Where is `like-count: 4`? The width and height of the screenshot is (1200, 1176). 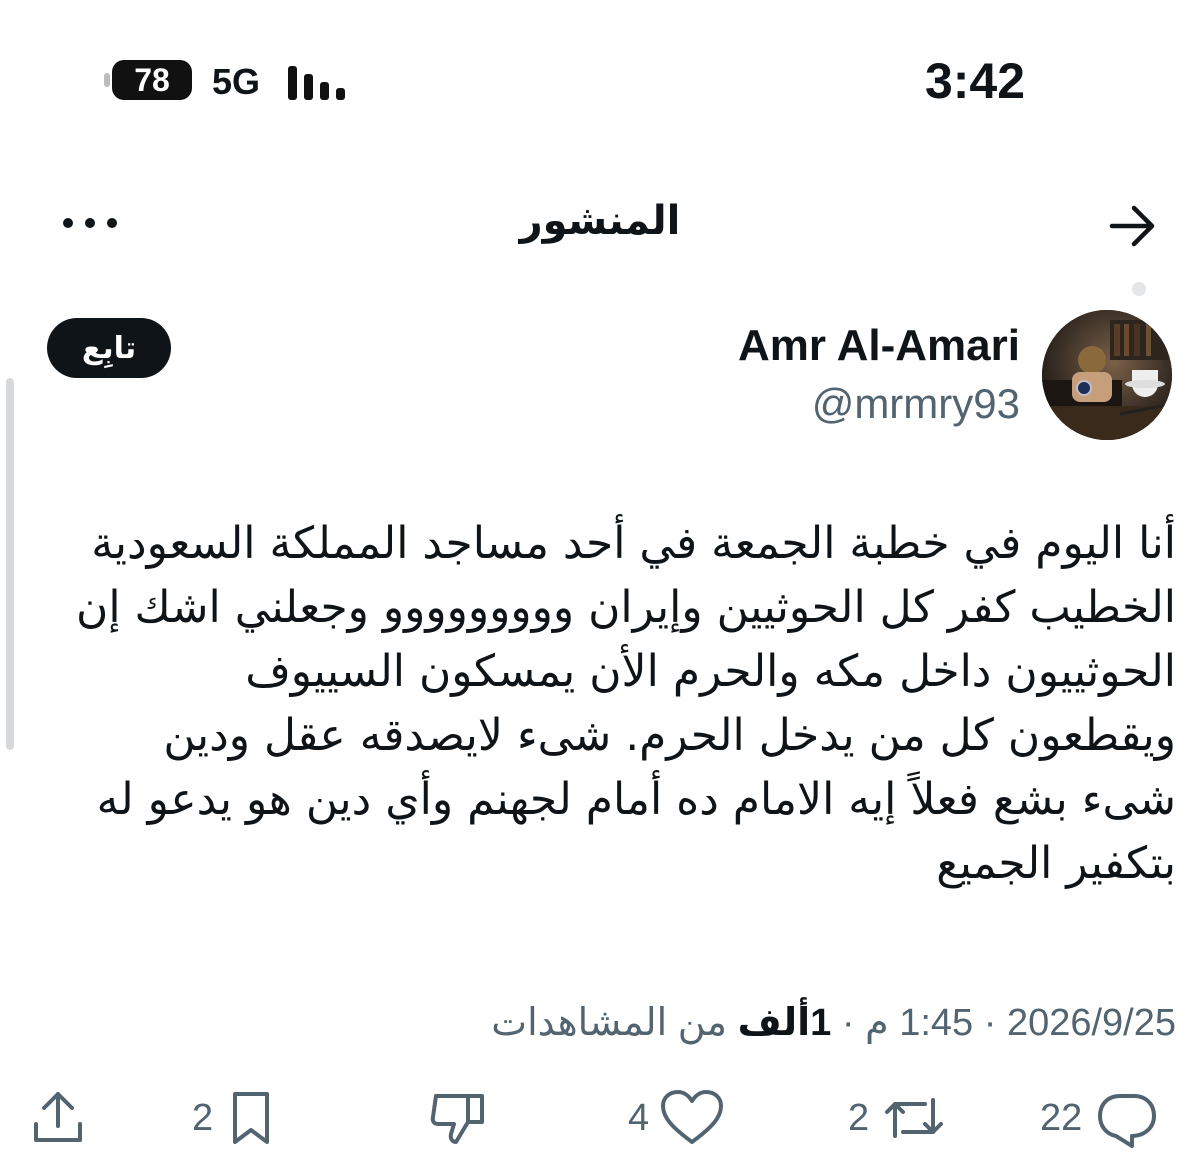
like-count: 4 is located at coordinates (639, 1117).